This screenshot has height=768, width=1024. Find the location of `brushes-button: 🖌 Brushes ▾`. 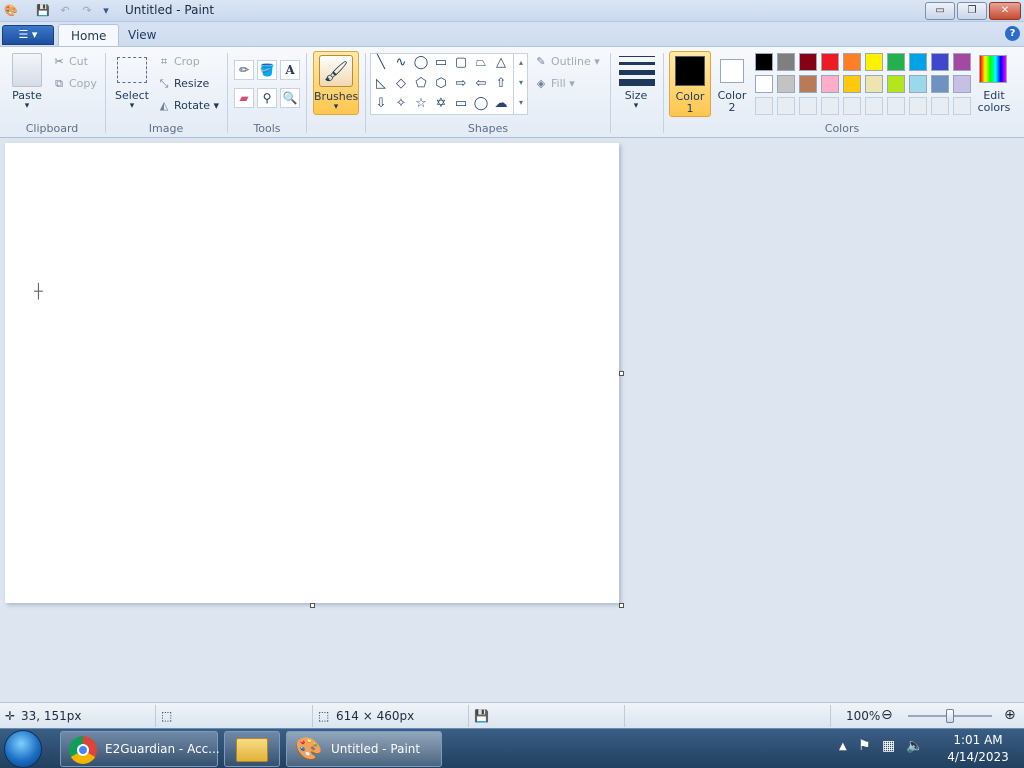

brushes-button: 🖌 Brushes ▾ is located at coordinates (336, 83).